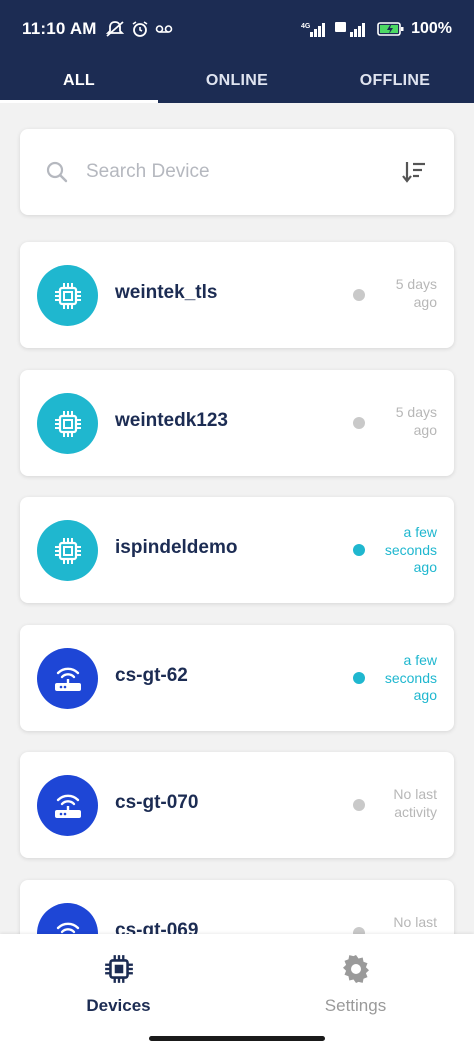 The height and width of the screenshot is (1053, 474). What do you see at coordinates (306, 26) in the screenshot?
I see `svg-text: 4G` at bounding box center [306, 26].